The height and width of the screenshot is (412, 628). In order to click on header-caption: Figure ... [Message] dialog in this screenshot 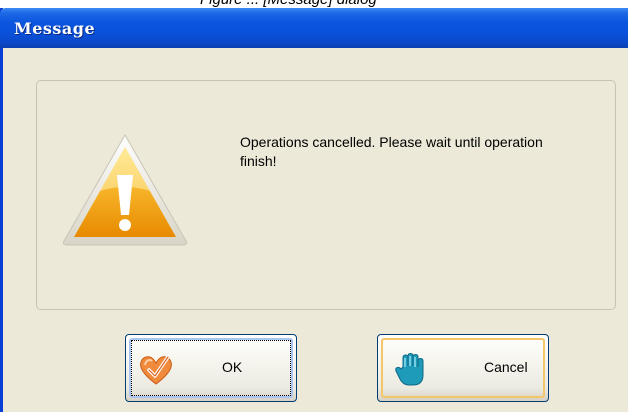, I will do `click(314, 4)`.